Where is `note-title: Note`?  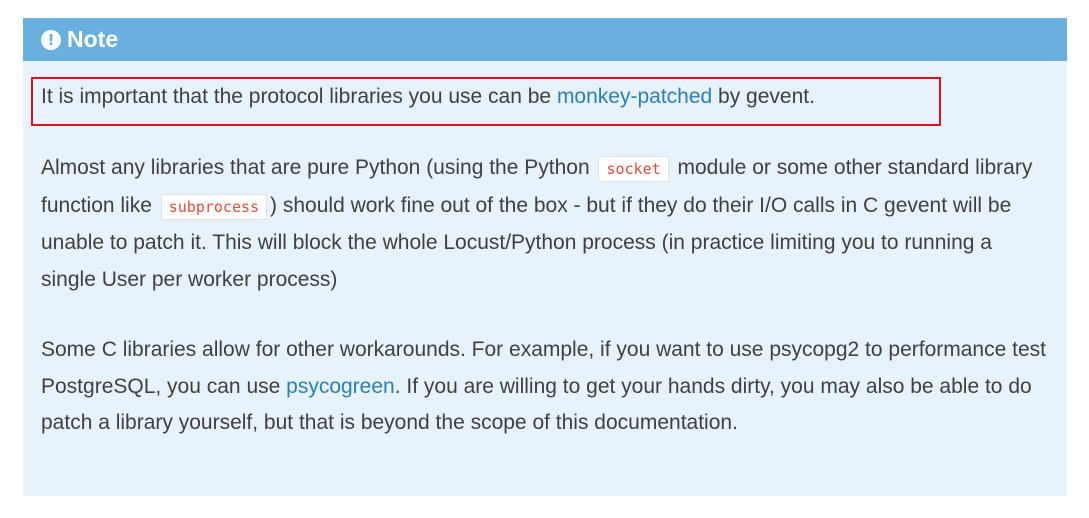
note-title: Note is located at coordinates (93, 39).